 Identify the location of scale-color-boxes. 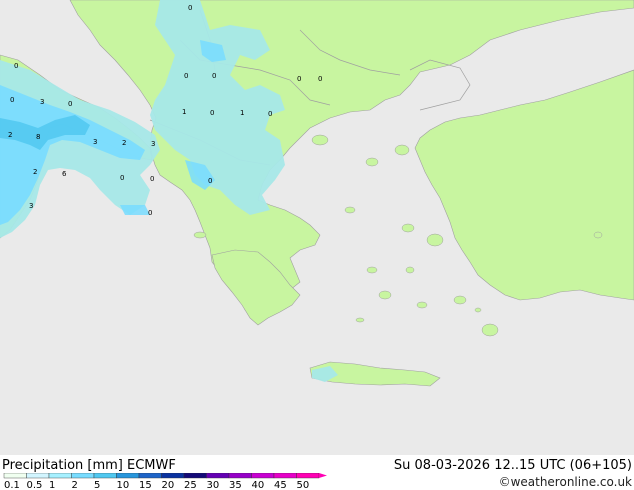
(165, 476).